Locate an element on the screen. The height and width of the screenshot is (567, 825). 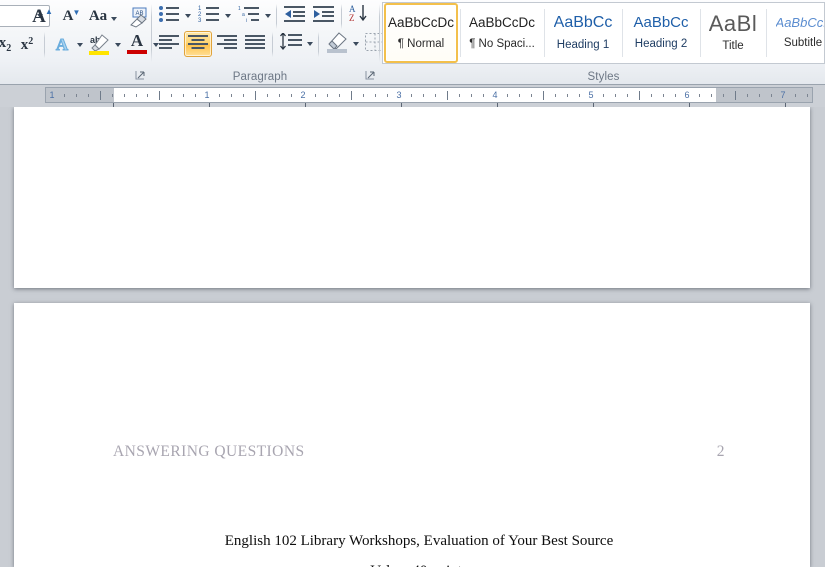
grow-font-button: A ▲ is located at coordinates (39, 16).